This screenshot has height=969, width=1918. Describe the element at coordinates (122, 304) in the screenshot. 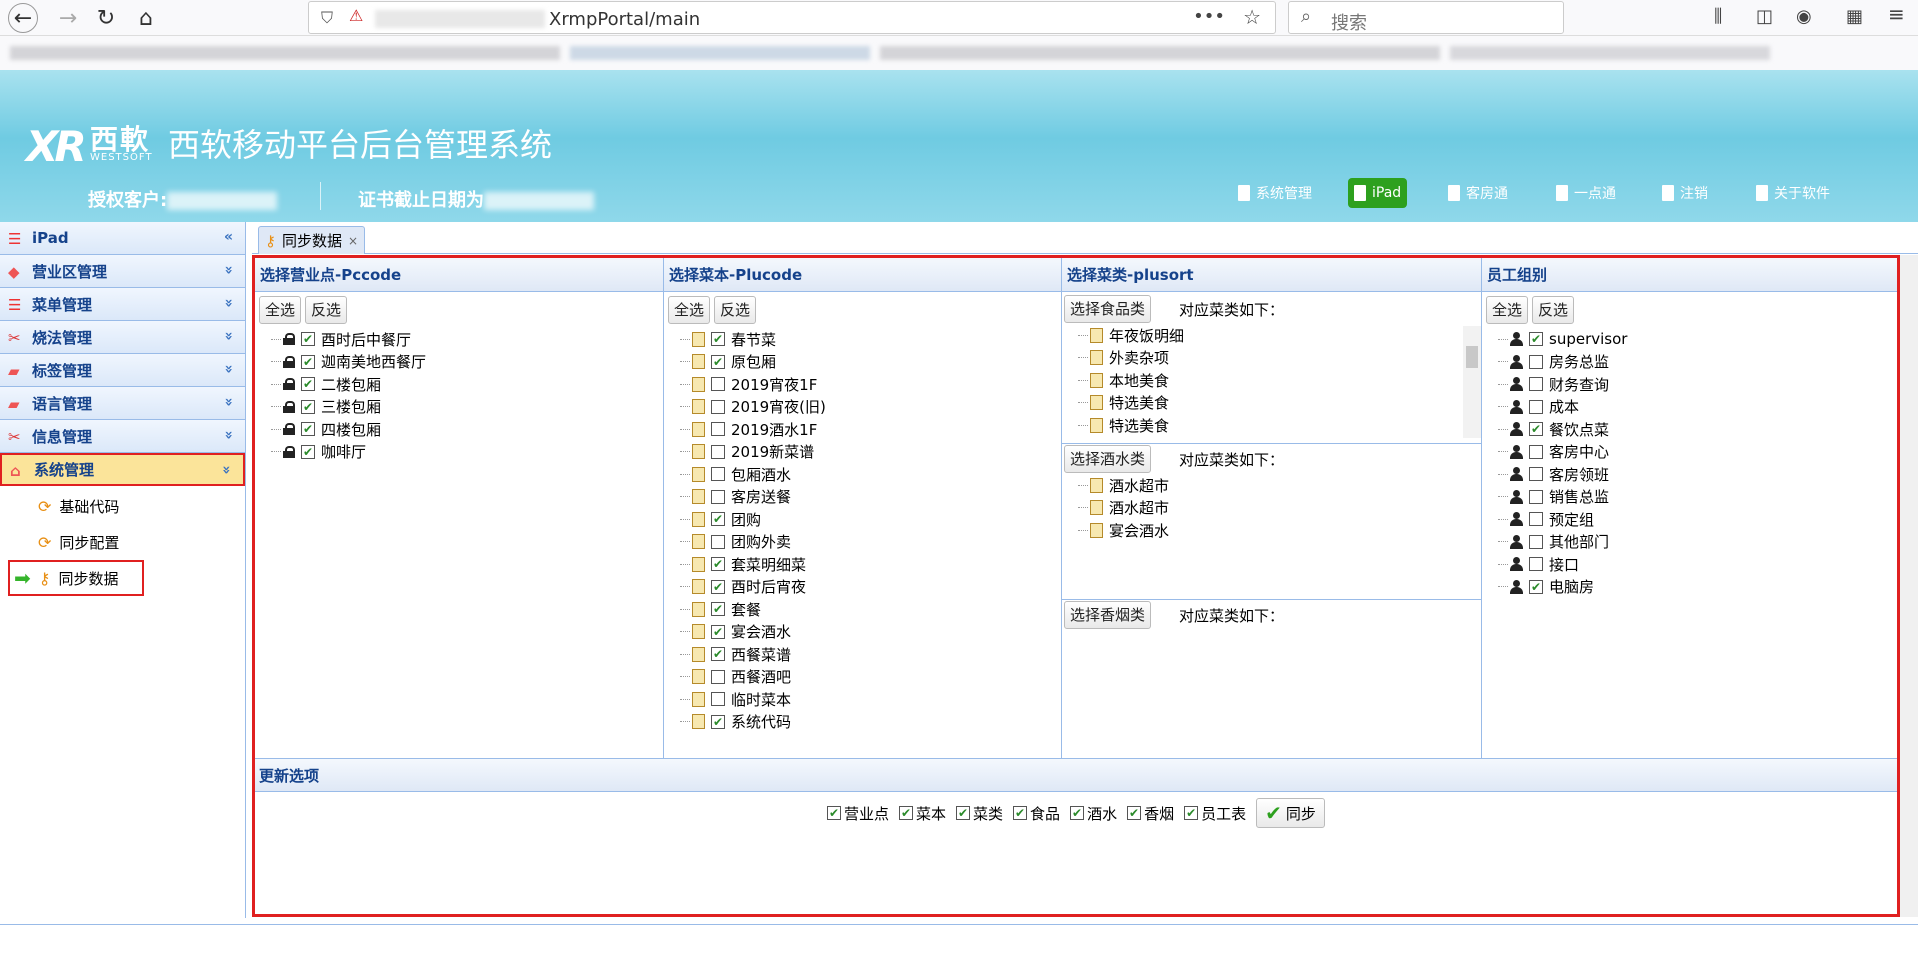

I see `sidebar-item-menu: ☰ 菜单管理 »` at that location.